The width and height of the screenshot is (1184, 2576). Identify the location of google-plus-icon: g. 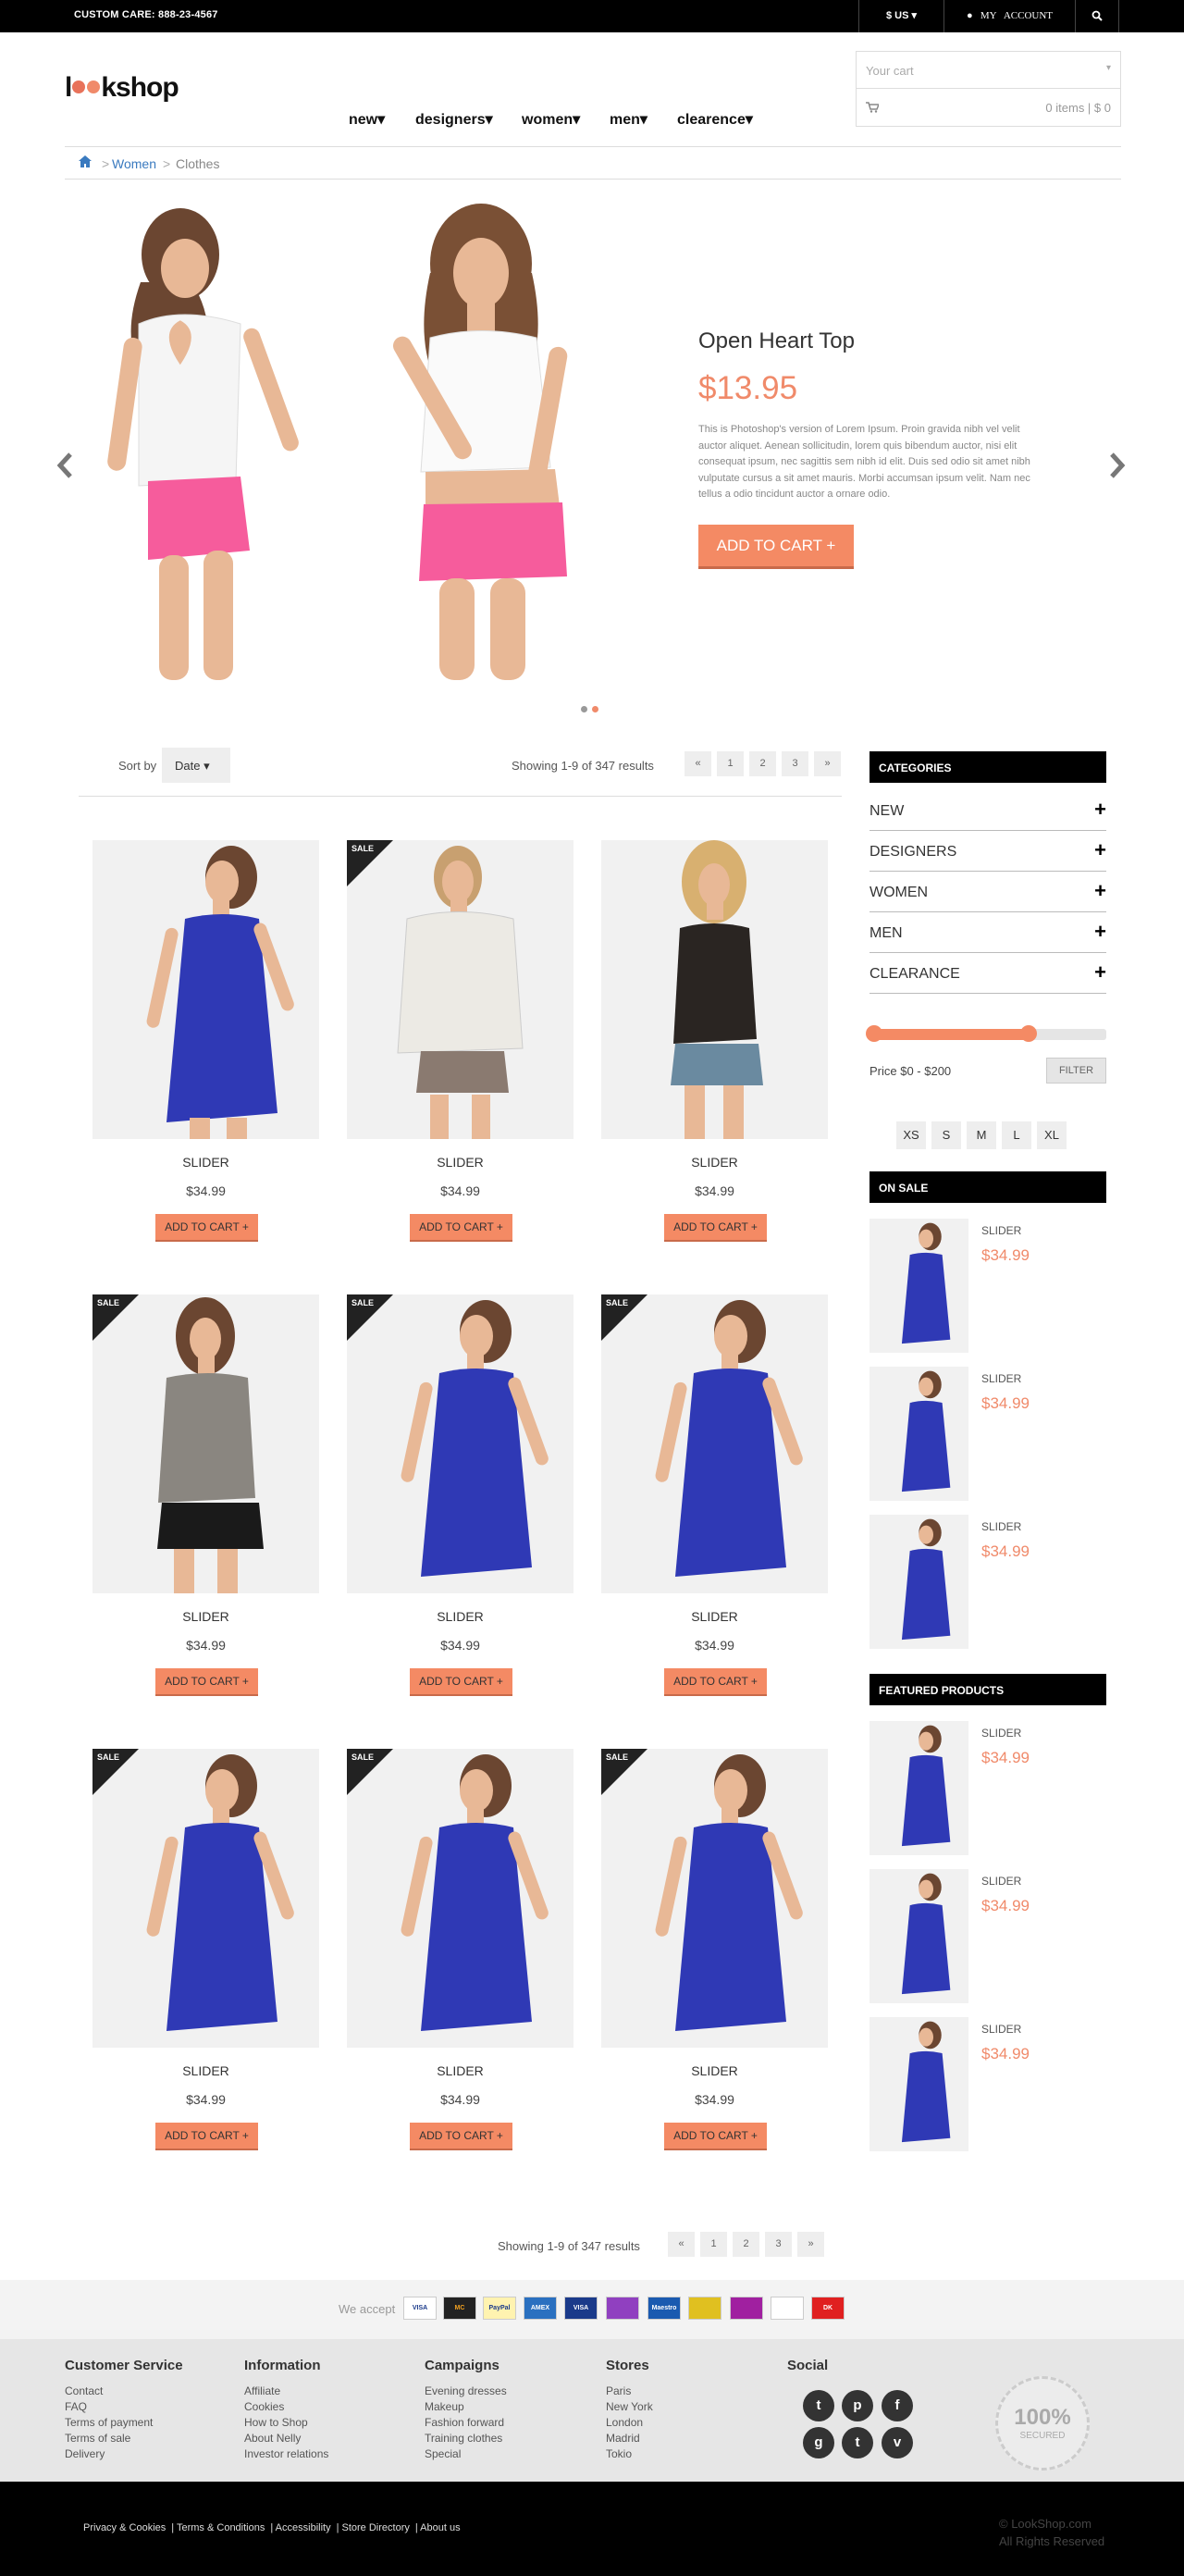
(819, 2443).